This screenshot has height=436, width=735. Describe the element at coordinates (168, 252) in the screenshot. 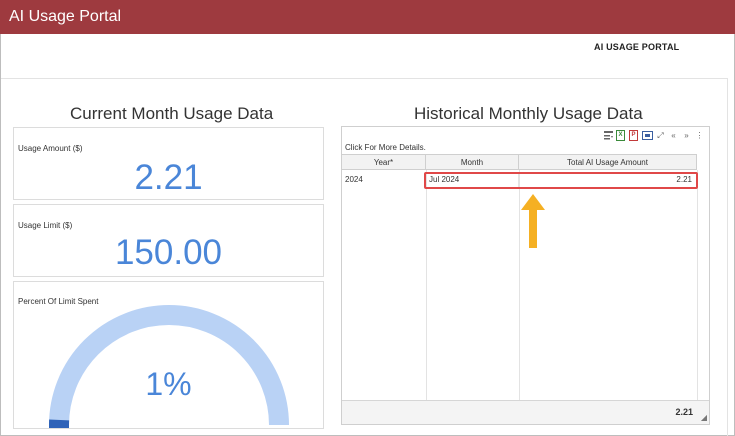

I see `usage-limit-value: 150.00` at that location.